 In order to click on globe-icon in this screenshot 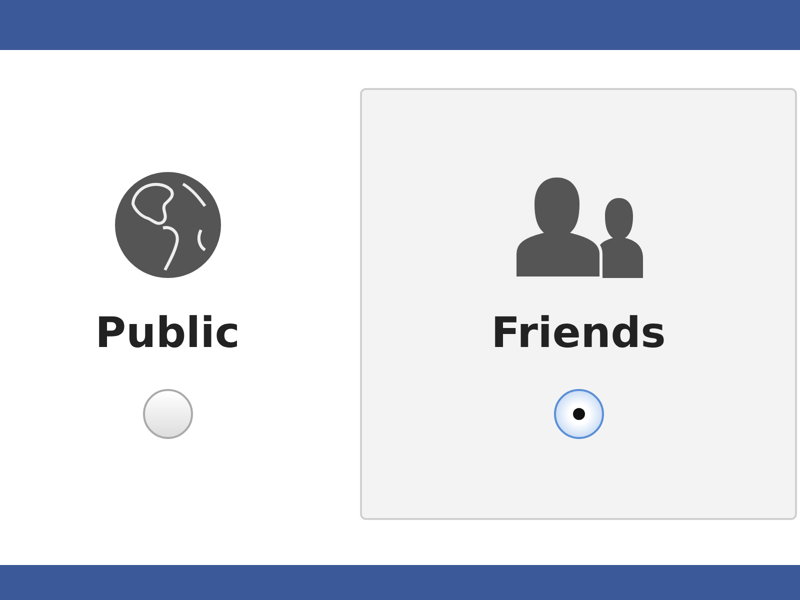, I will do `click(167, 225)`.